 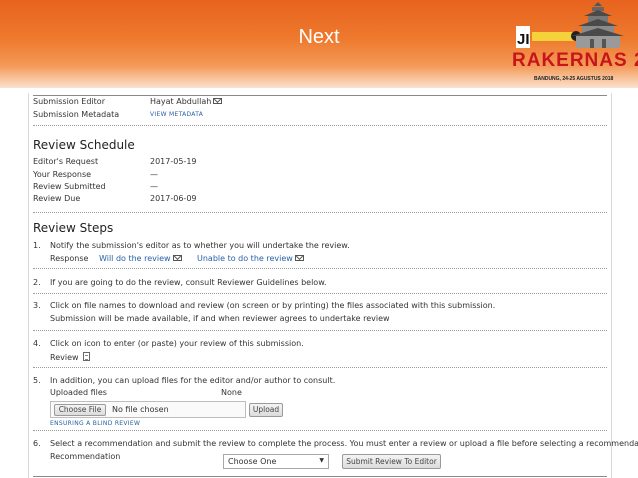 I want to click on step-number: 1., so click(x=37, y=245).